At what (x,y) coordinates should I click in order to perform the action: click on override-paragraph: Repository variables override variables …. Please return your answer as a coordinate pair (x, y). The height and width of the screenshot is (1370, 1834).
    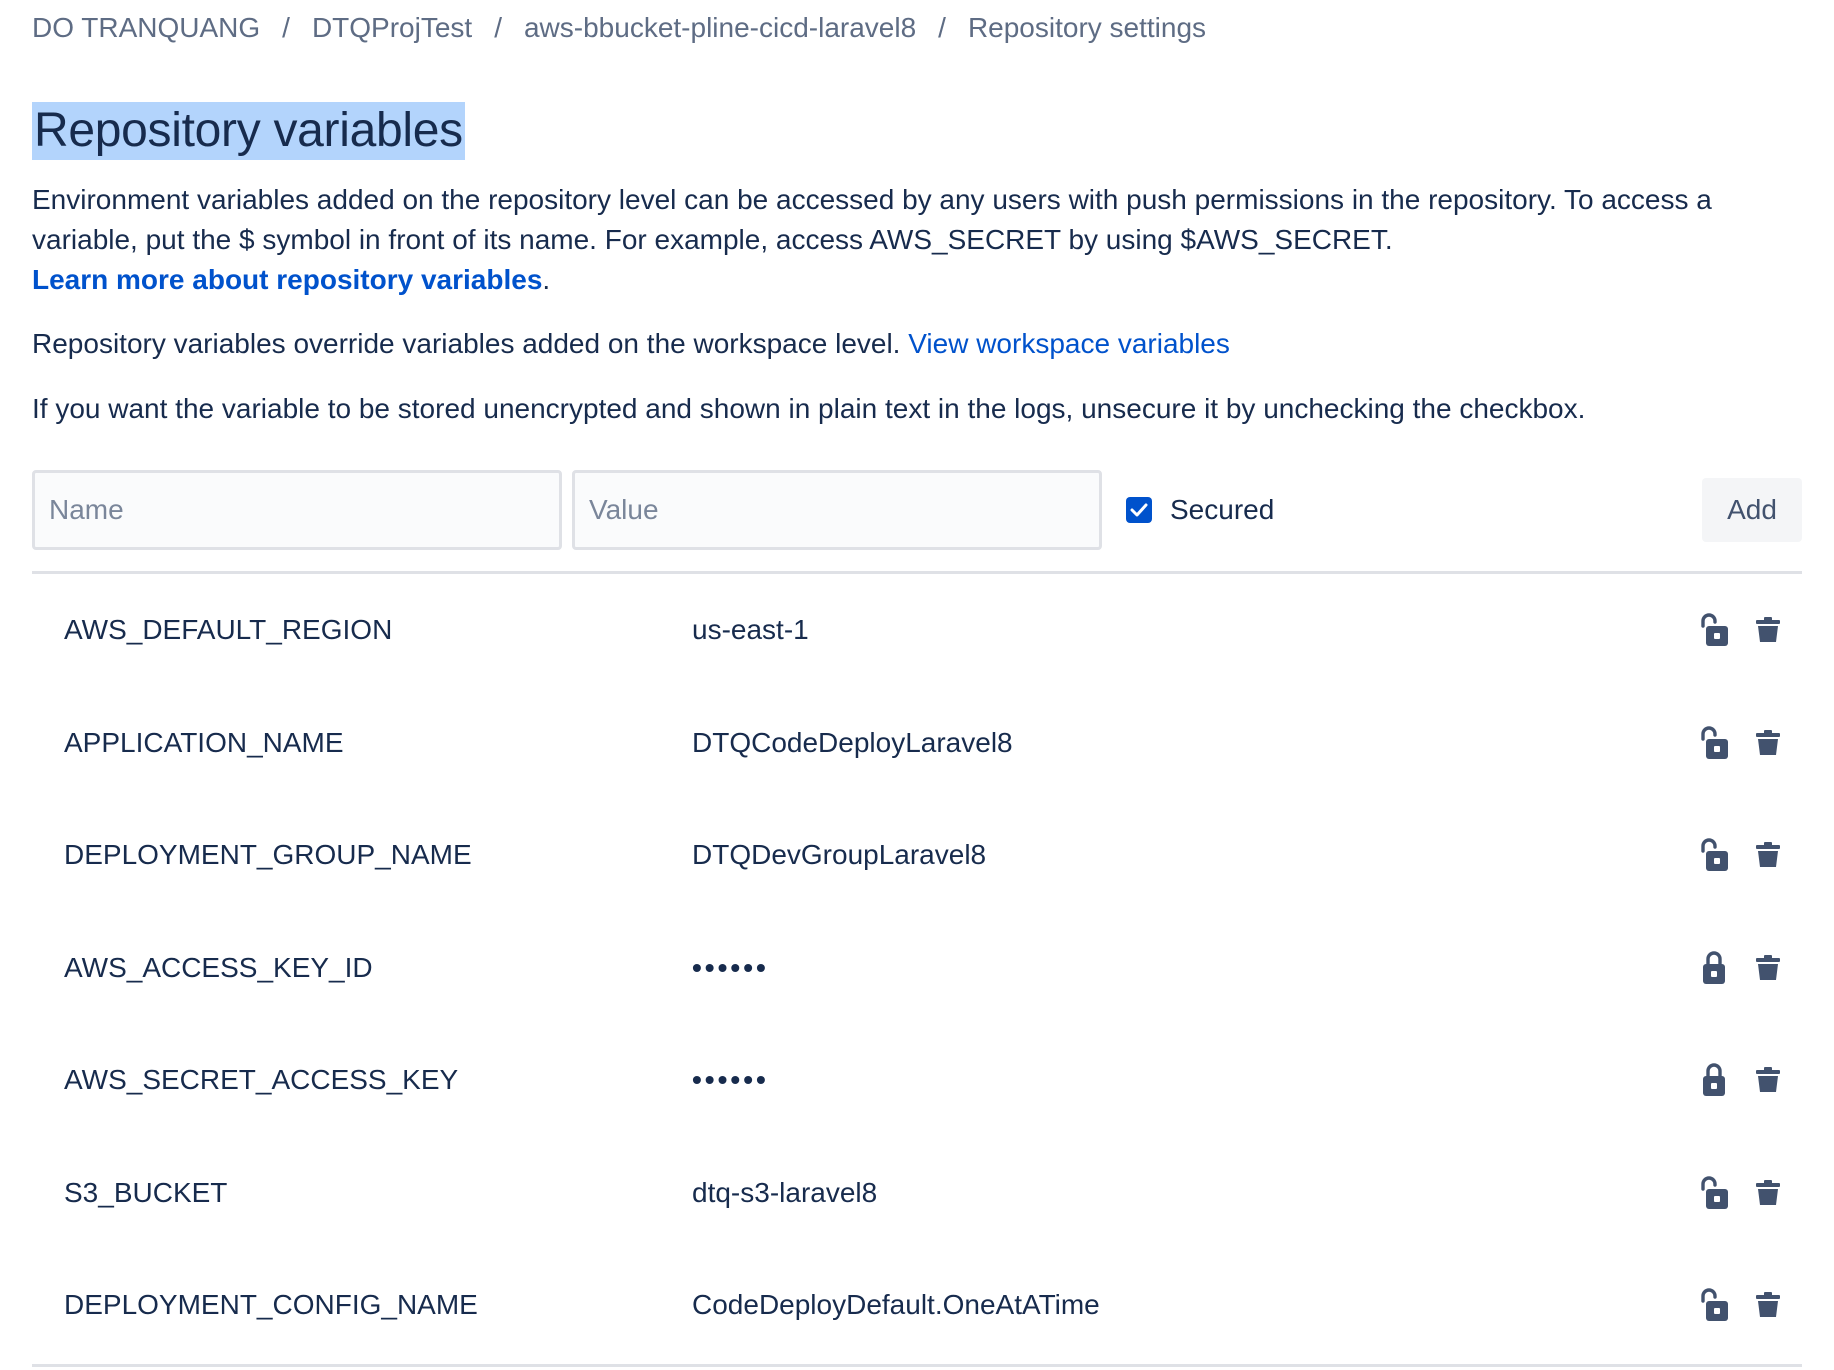
    Looking at the image, I should click on (922, 344).